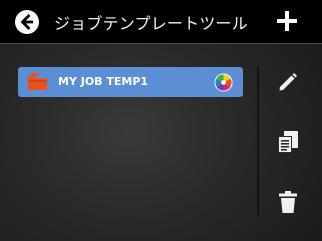  I want to click on back-button, so click(27, 22).